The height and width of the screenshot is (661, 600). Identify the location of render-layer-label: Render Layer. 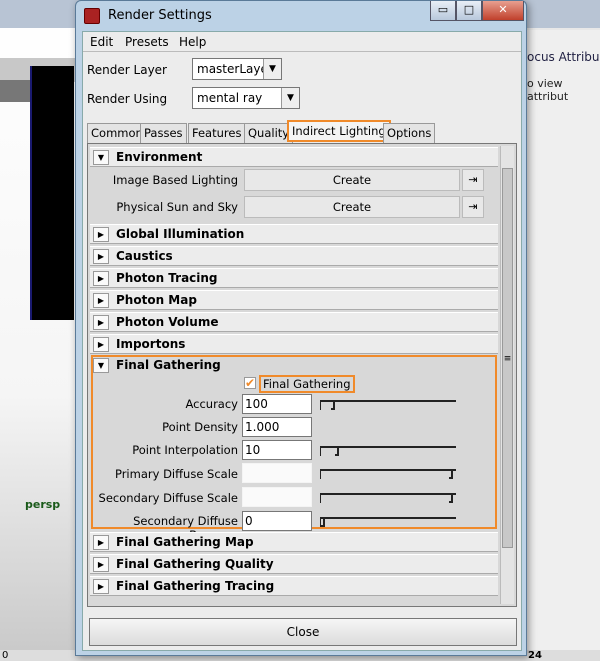
(127, 70).